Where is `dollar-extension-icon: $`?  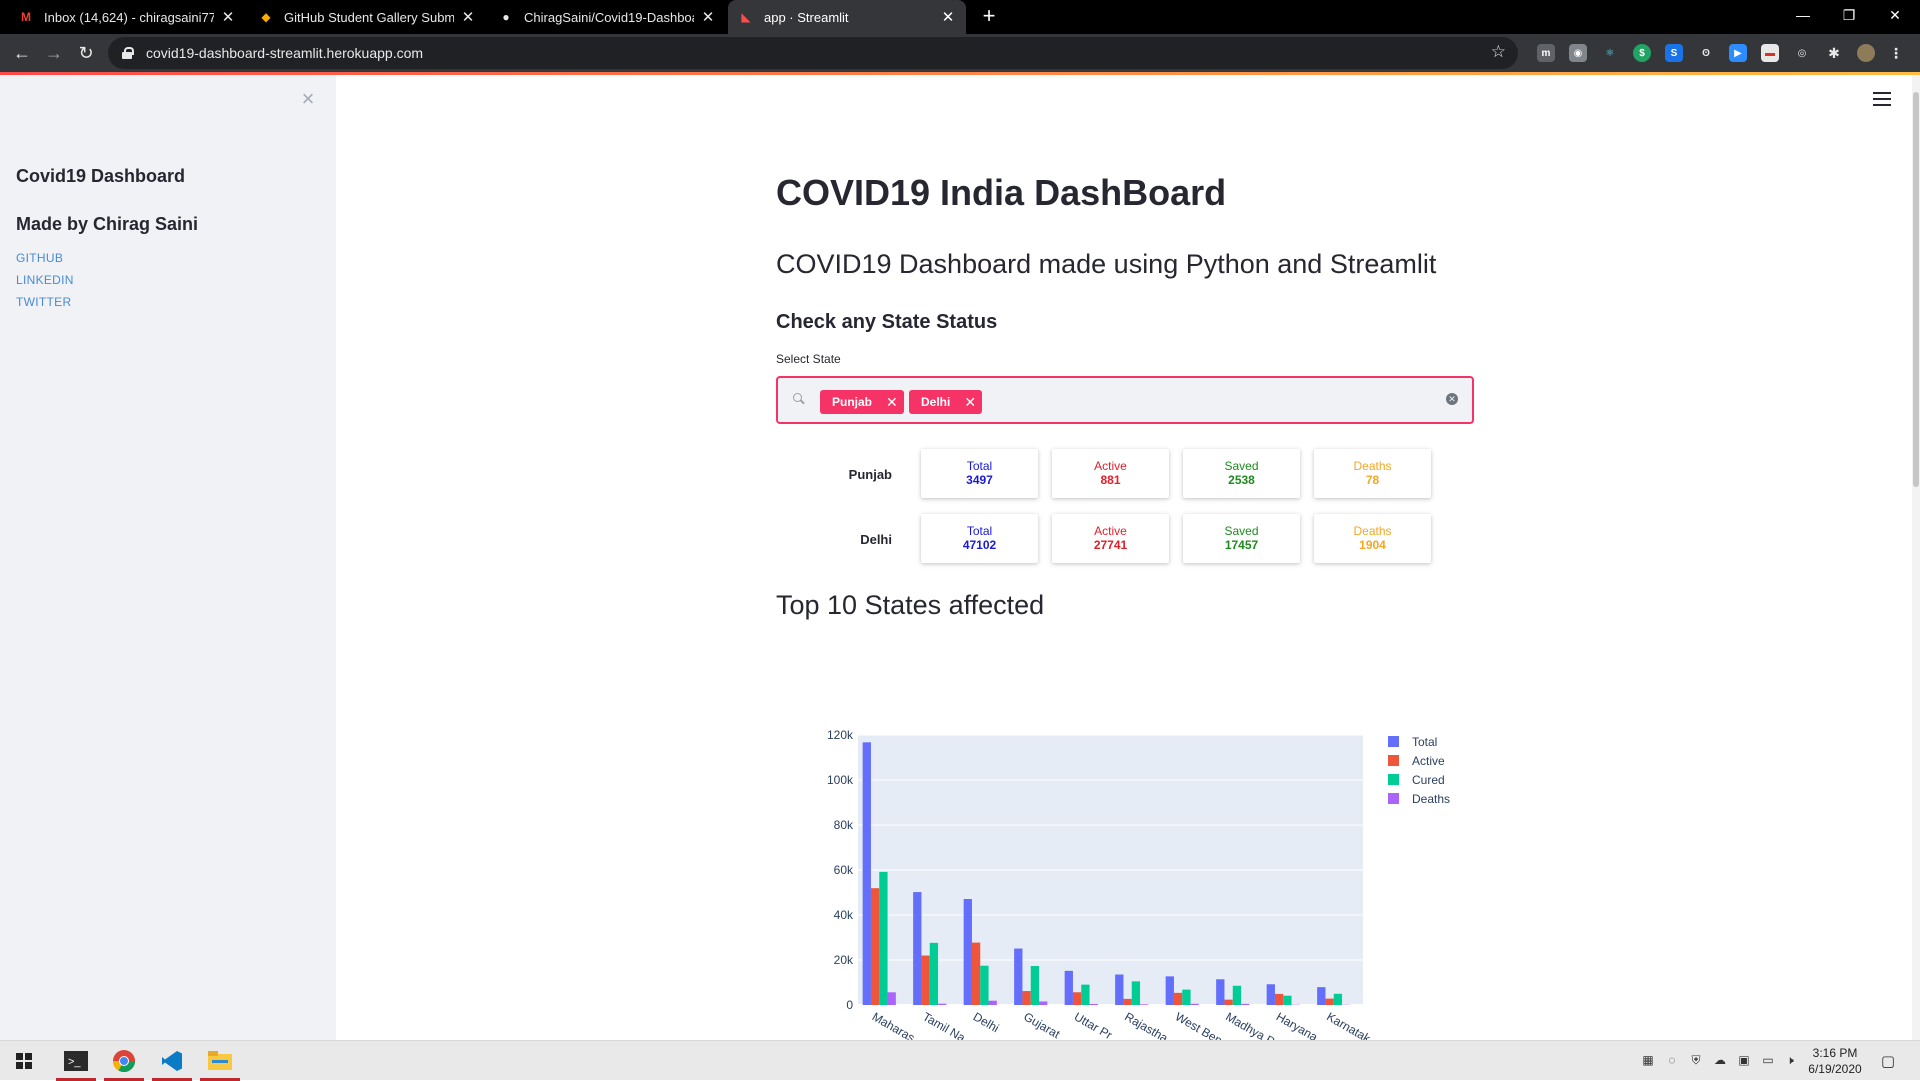 dollar-extension-icon: $ is located at coordinates (1642, 53).